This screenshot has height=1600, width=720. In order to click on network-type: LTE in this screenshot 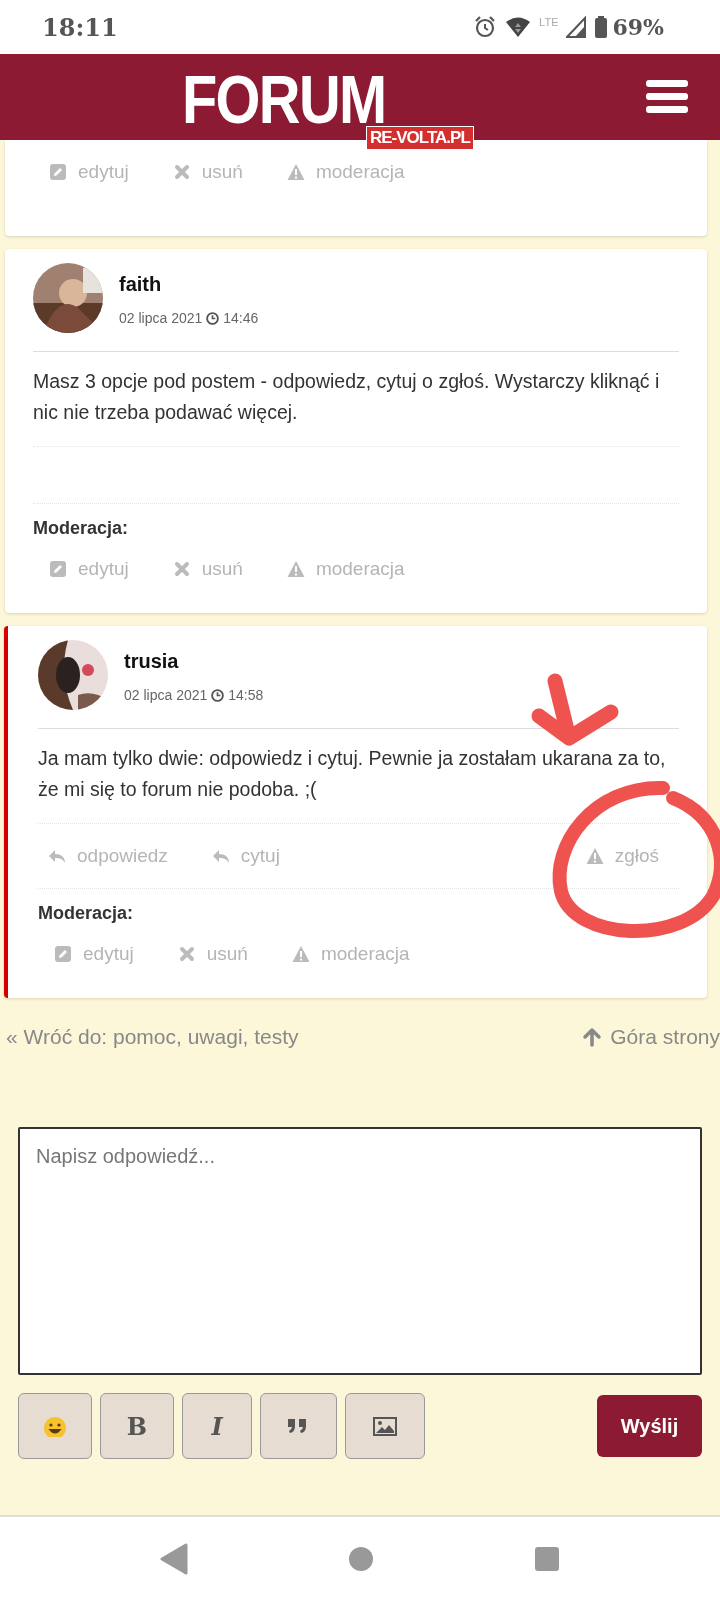, I will do `click(549, 22)`.